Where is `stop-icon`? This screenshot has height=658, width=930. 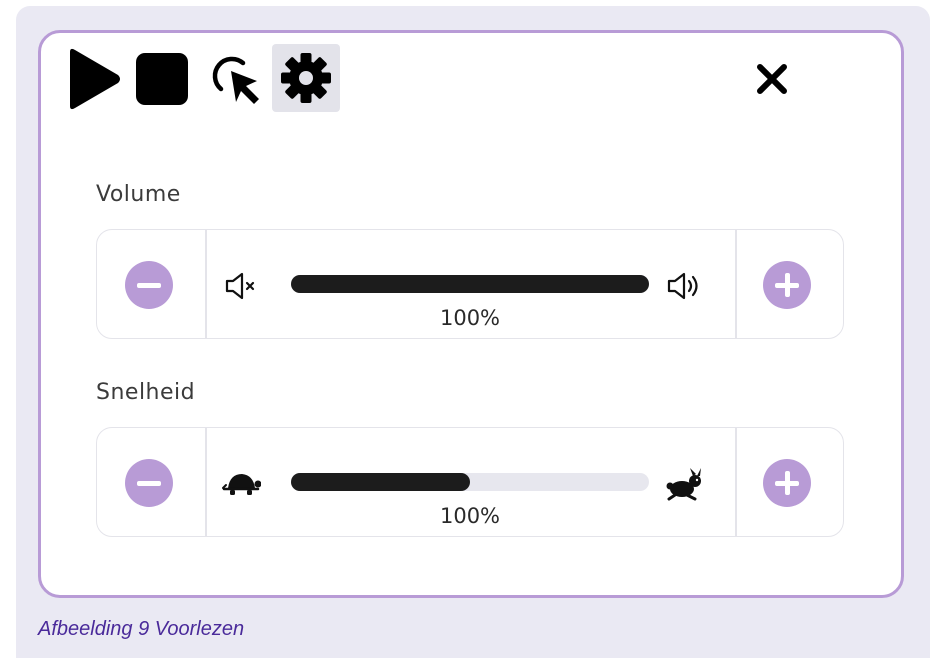 stop-icon is located at coordinates (162, 79).